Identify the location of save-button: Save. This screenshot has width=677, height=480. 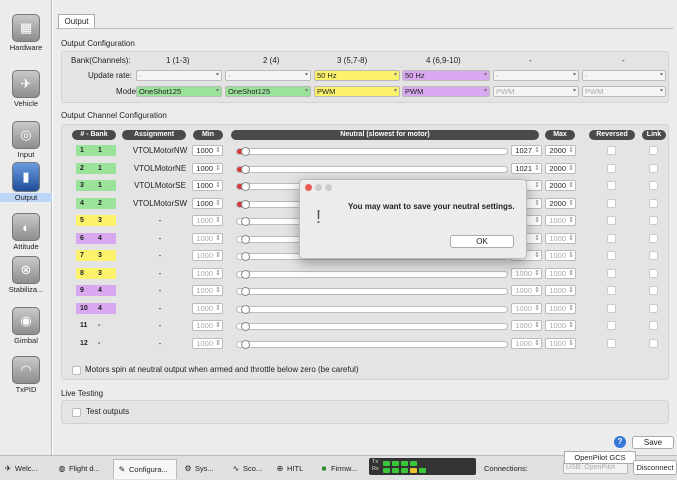
(653, 442).